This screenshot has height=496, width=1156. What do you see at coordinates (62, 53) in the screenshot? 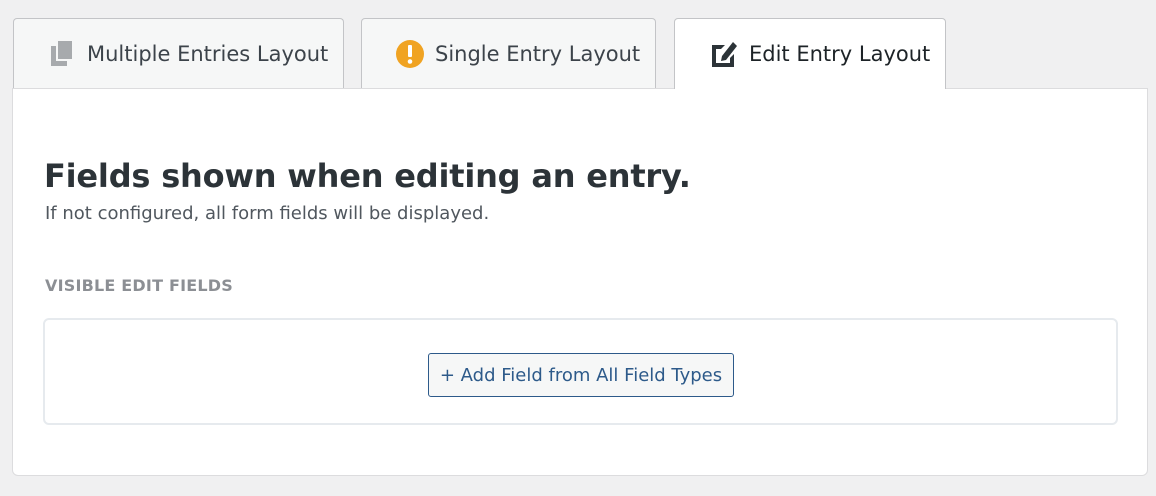
I see `copy-icon` at bounding box center [62, 53].